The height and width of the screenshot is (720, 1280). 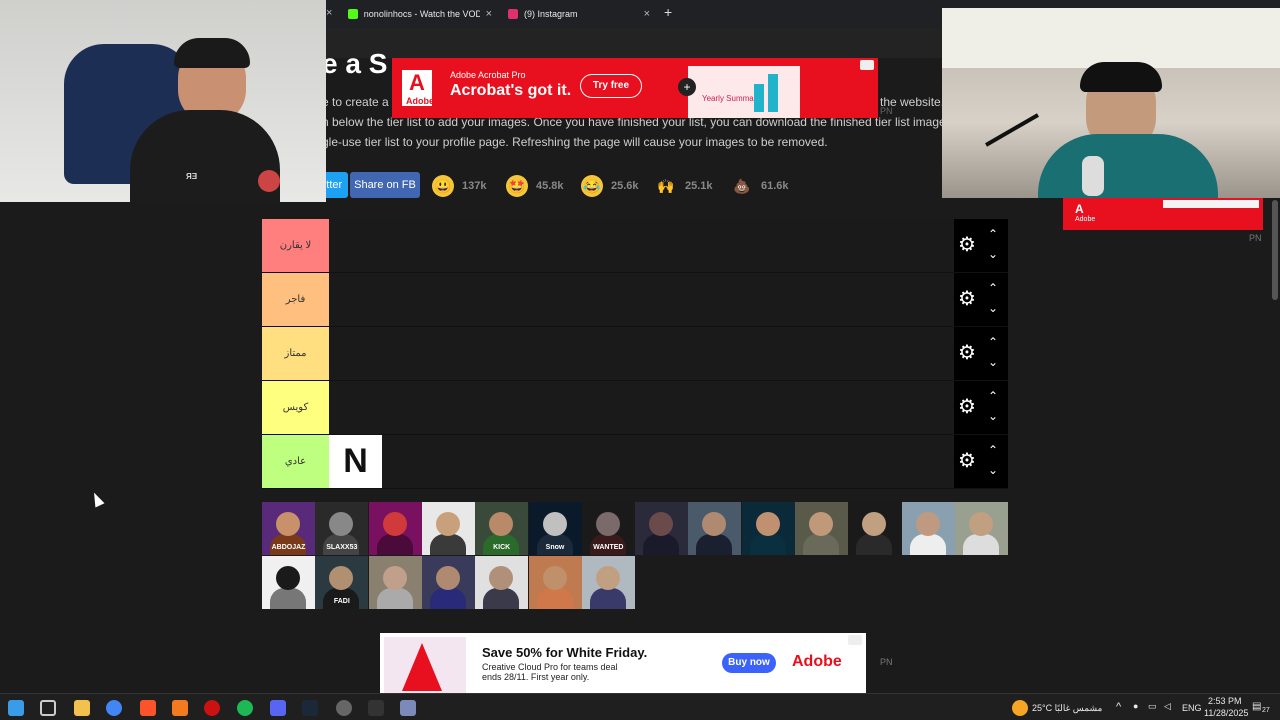 What do you see at coordinates (1192, 708) in the screenshot?
I see `language-indicator: ENG` at bounding box center [1192, 708].